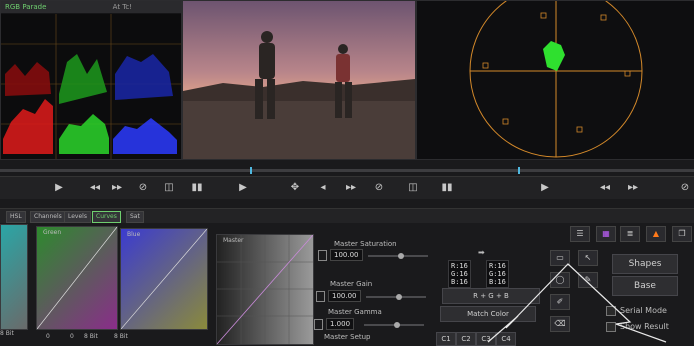  I want to click on gamma-slider, so click(394, 325).